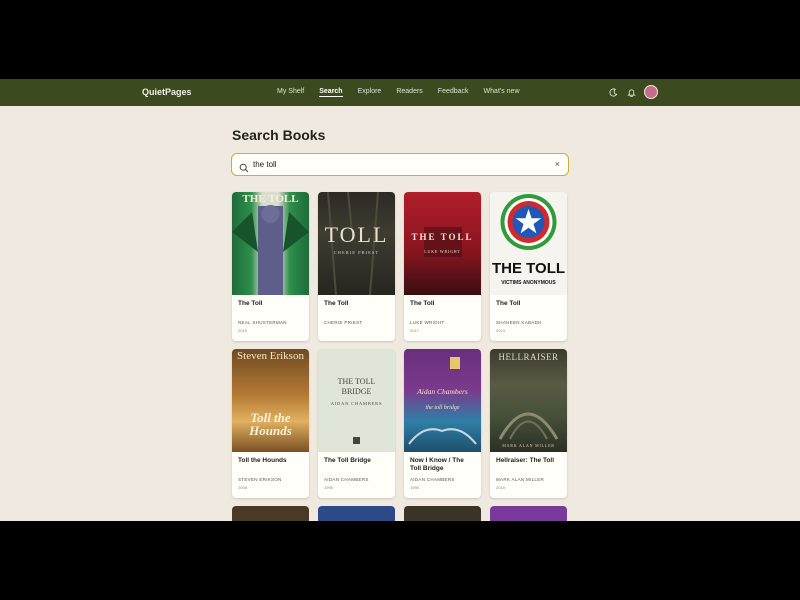 The width and height of the screenshot is (800, 600). Describe the element at coordinates (442, 391) in the screenshot. I see `cover-author: Aidan Chambers` at that location.